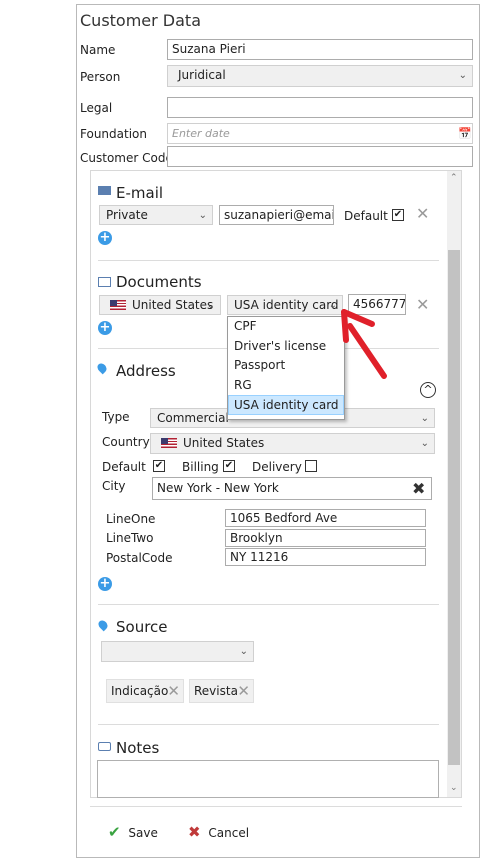 The image size is (502, 861). What do you see at coordinates (159, 282) in the screenshot?
I see `documents-section-title: Documents` at bounding box center [159, 282].